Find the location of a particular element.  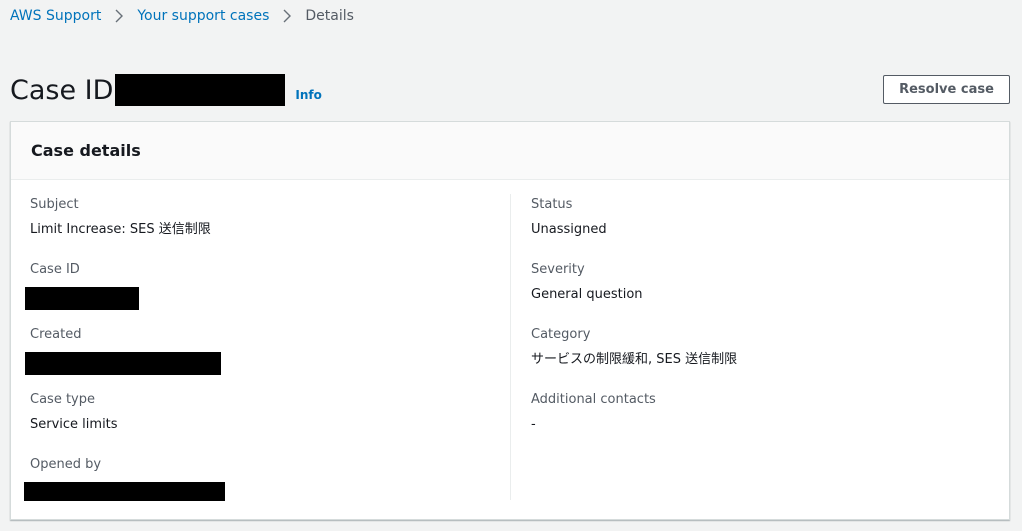

page-header: Case ID Info Resolve case is located at coordinates (510, 90).